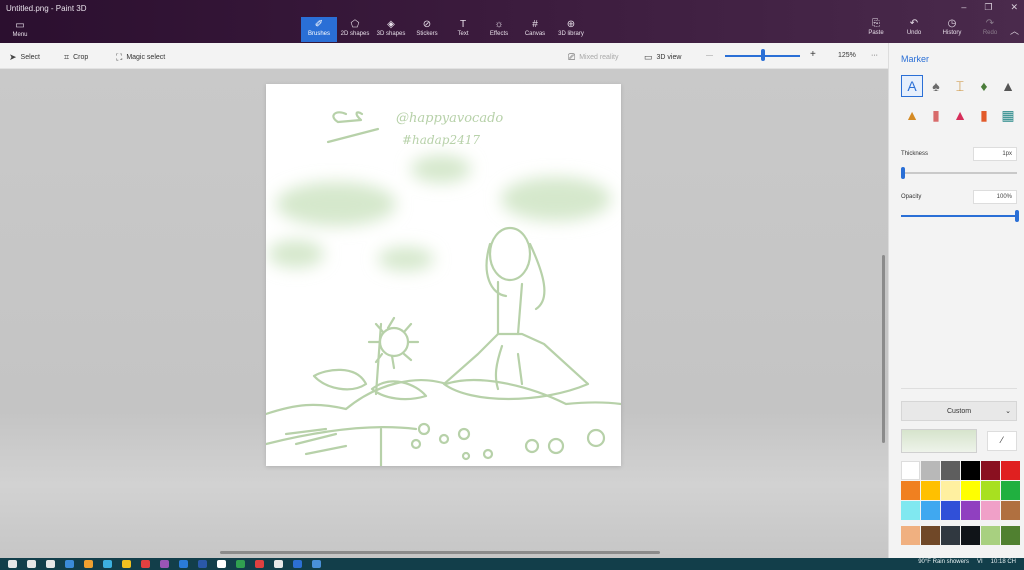 This screenshot has width=1024, height=570. I want to click on maximize-button: ❐, so click(988, 7).